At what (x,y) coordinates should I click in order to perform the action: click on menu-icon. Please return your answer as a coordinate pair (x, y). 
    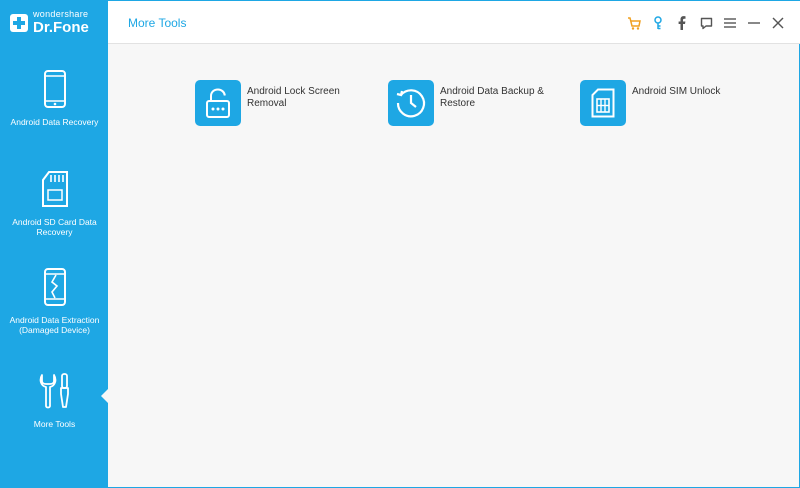
    Looking at the image, I should click on (730, 23).